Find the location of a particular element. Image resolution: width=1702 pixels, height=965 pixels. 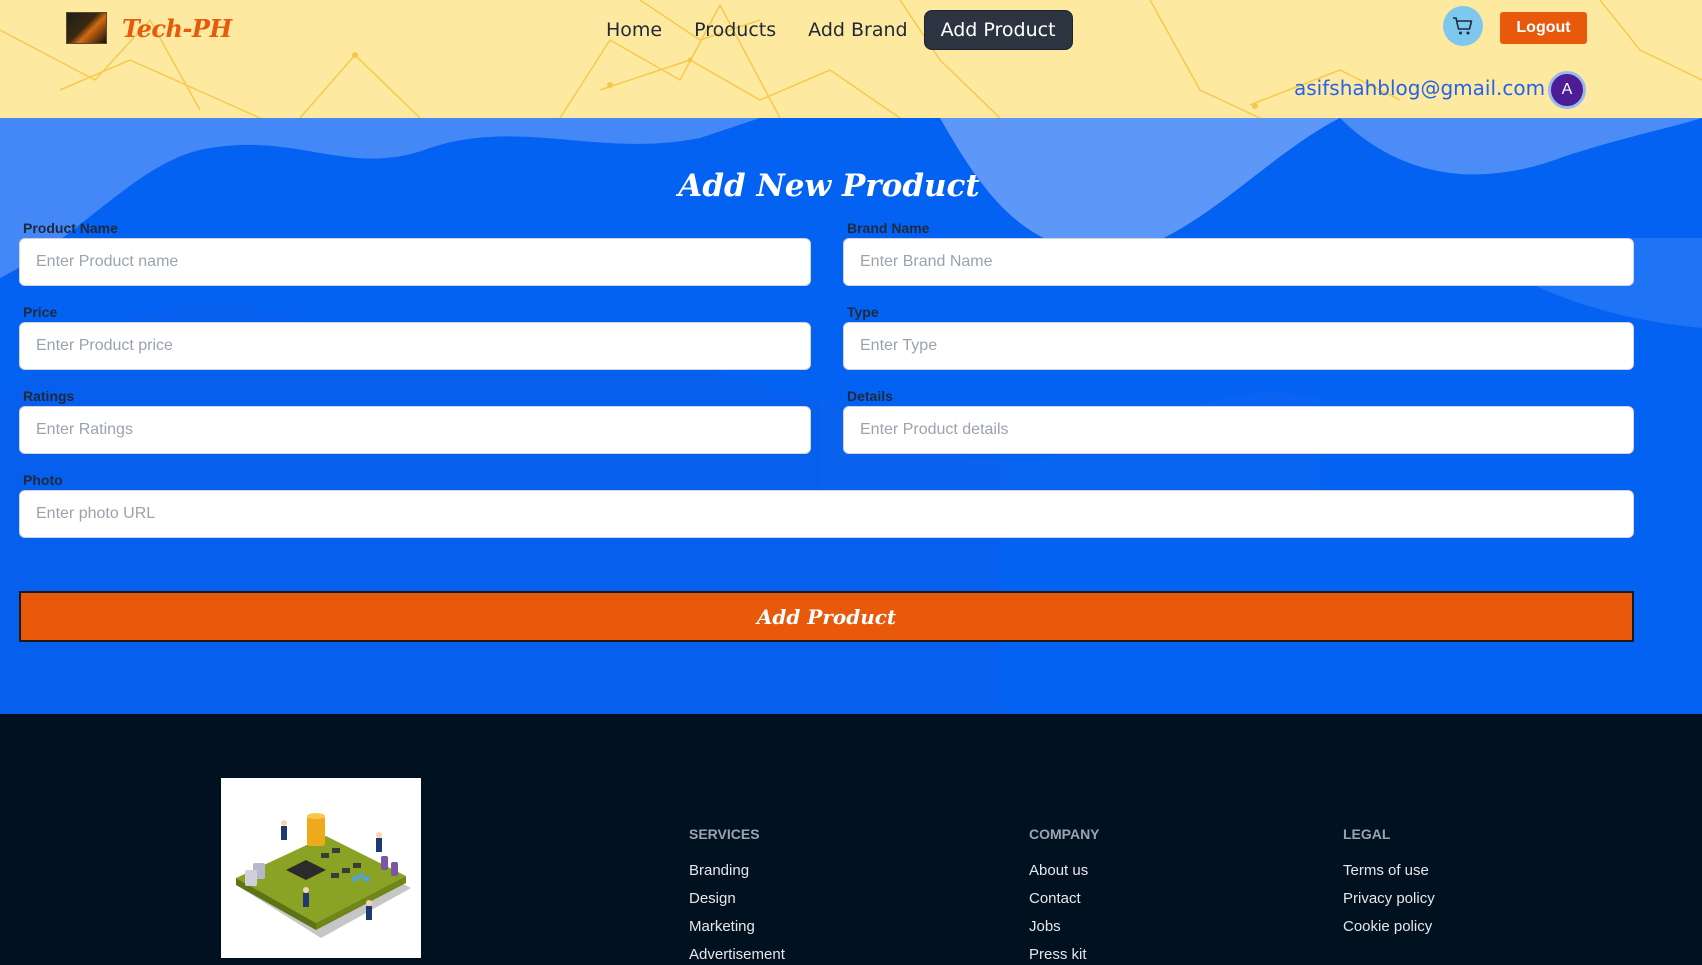

nav-home: Home is located at coordinates (634, 30).